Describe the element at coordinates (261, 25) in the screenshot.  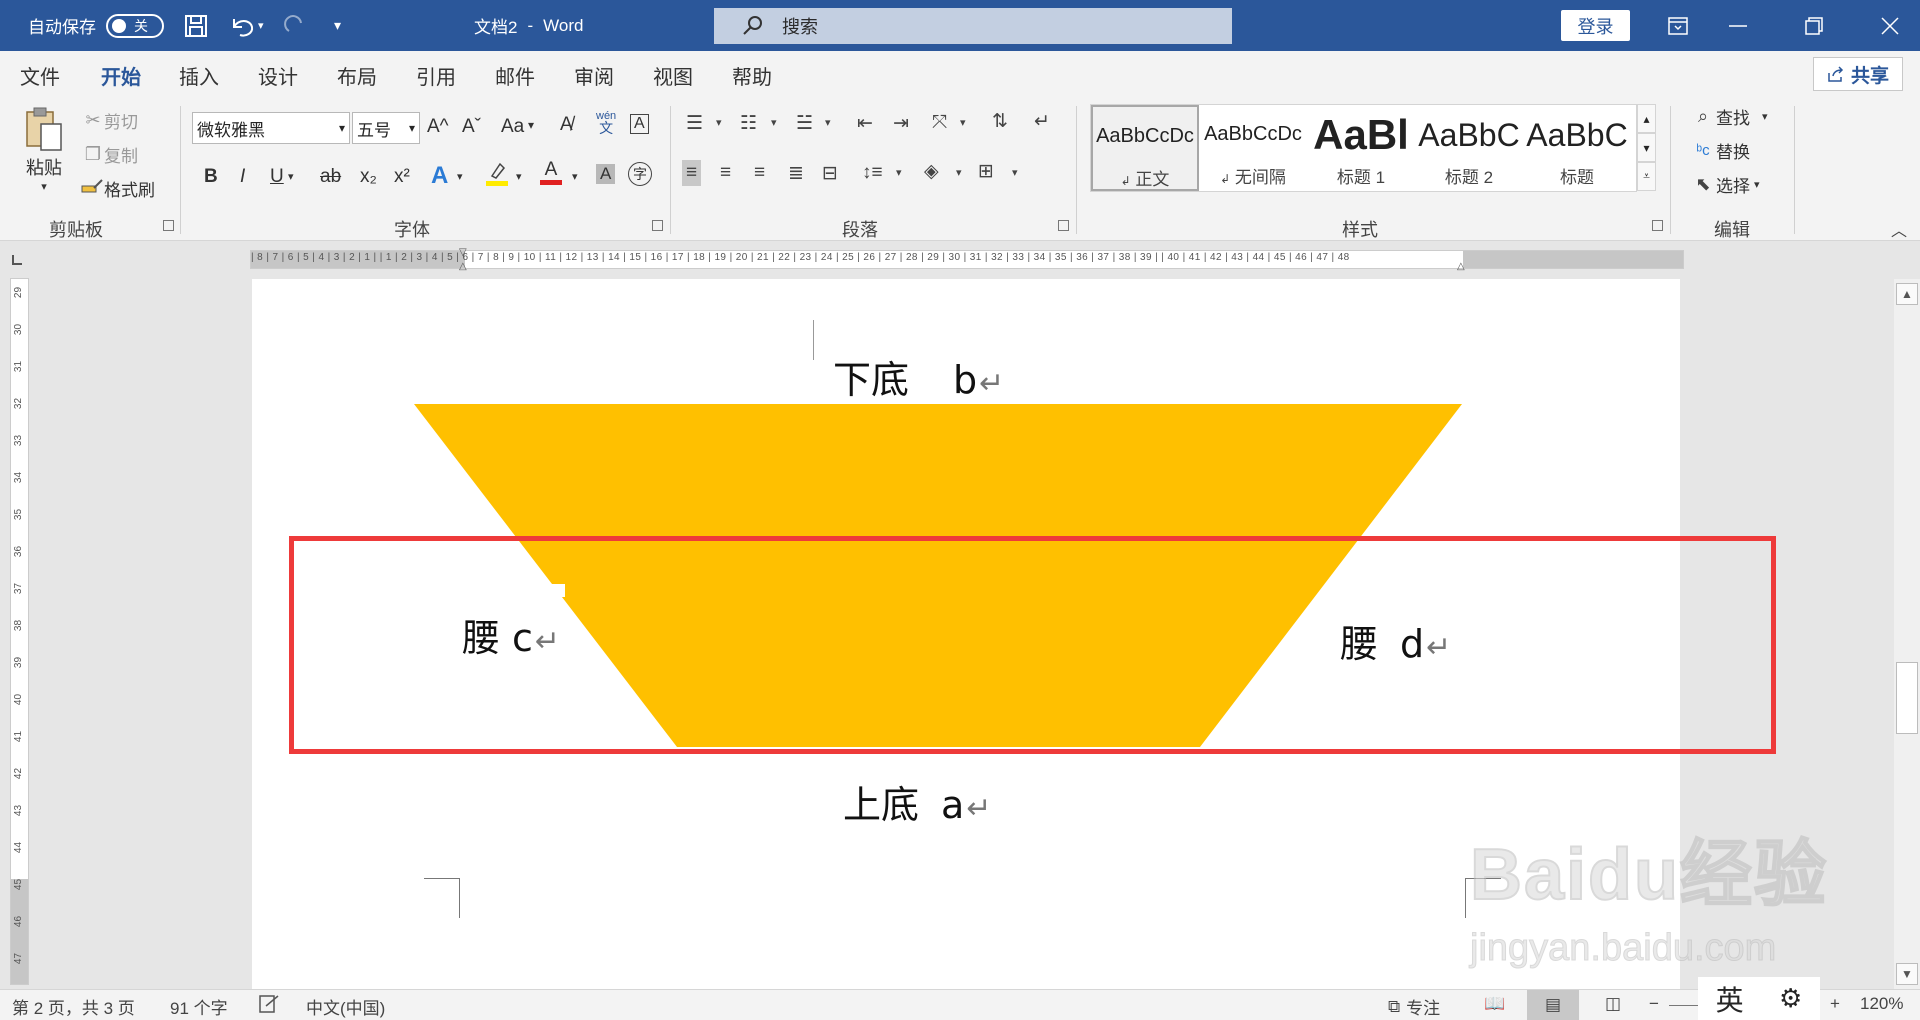
I see `undo-dropdown-icon: ▾` at that location.